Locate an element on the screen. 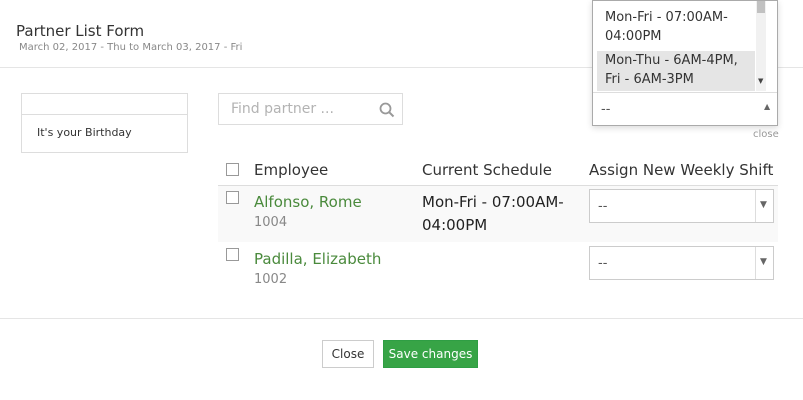 The height and width of the screenshot is (400, 803). column-header-employee: Employee is located at coordinates (291, 170).